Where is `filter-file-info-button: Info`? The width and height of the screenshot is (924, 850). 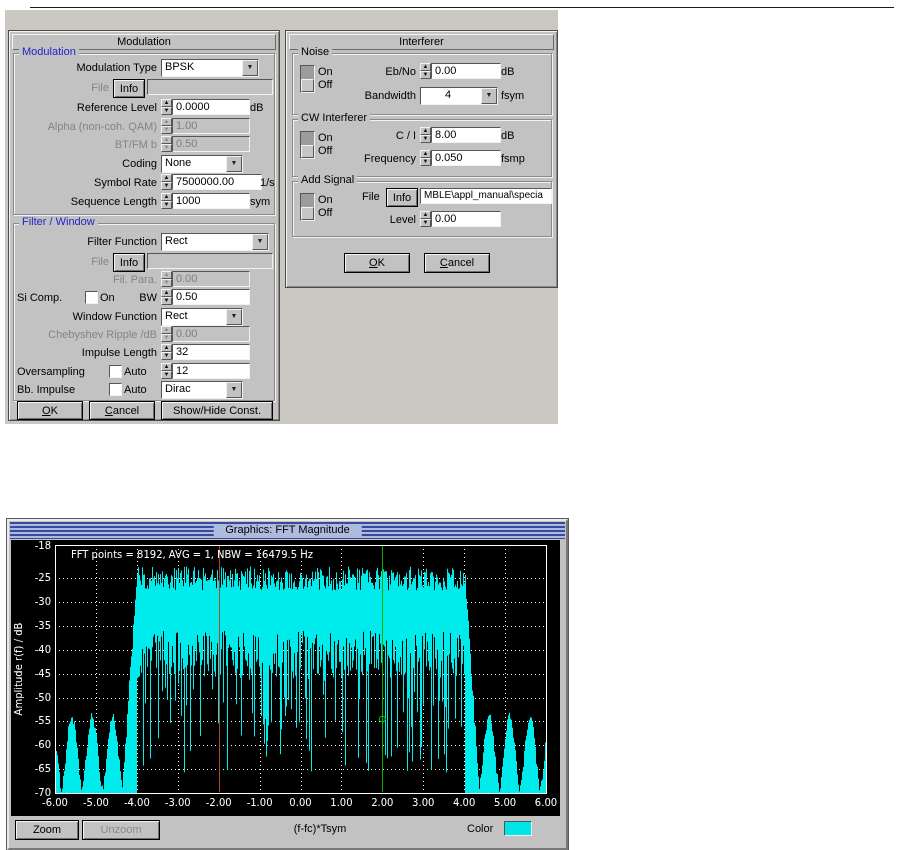
filter-file-info-button: Info is located at coordinates (129, 262).